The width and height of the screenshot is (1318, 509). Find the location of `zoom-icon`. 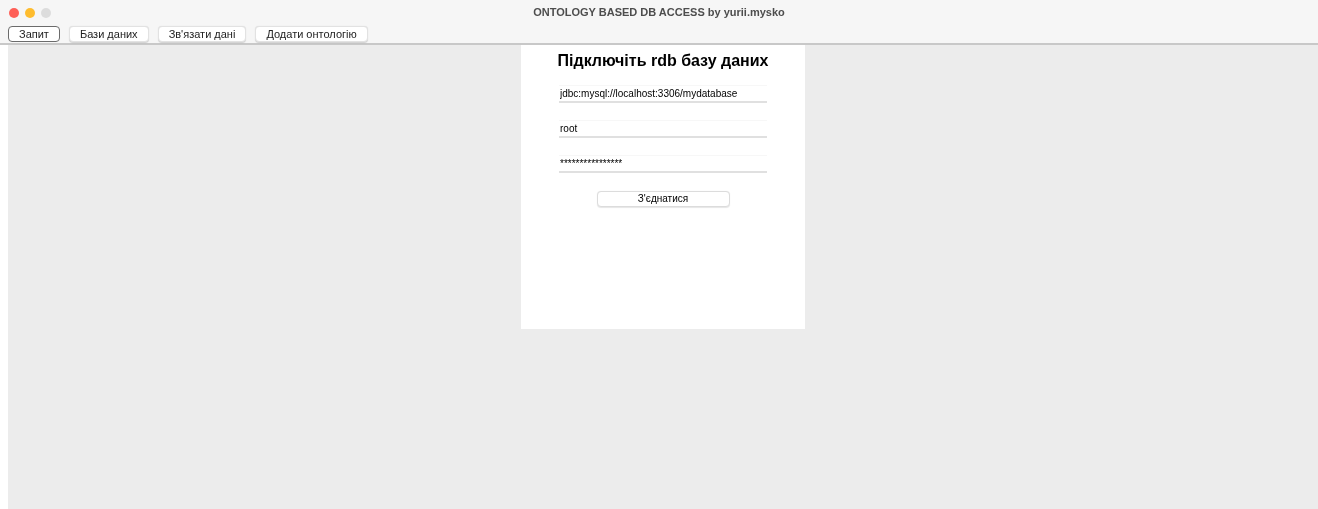

zoom-icon is located at coordinates (46, 12).